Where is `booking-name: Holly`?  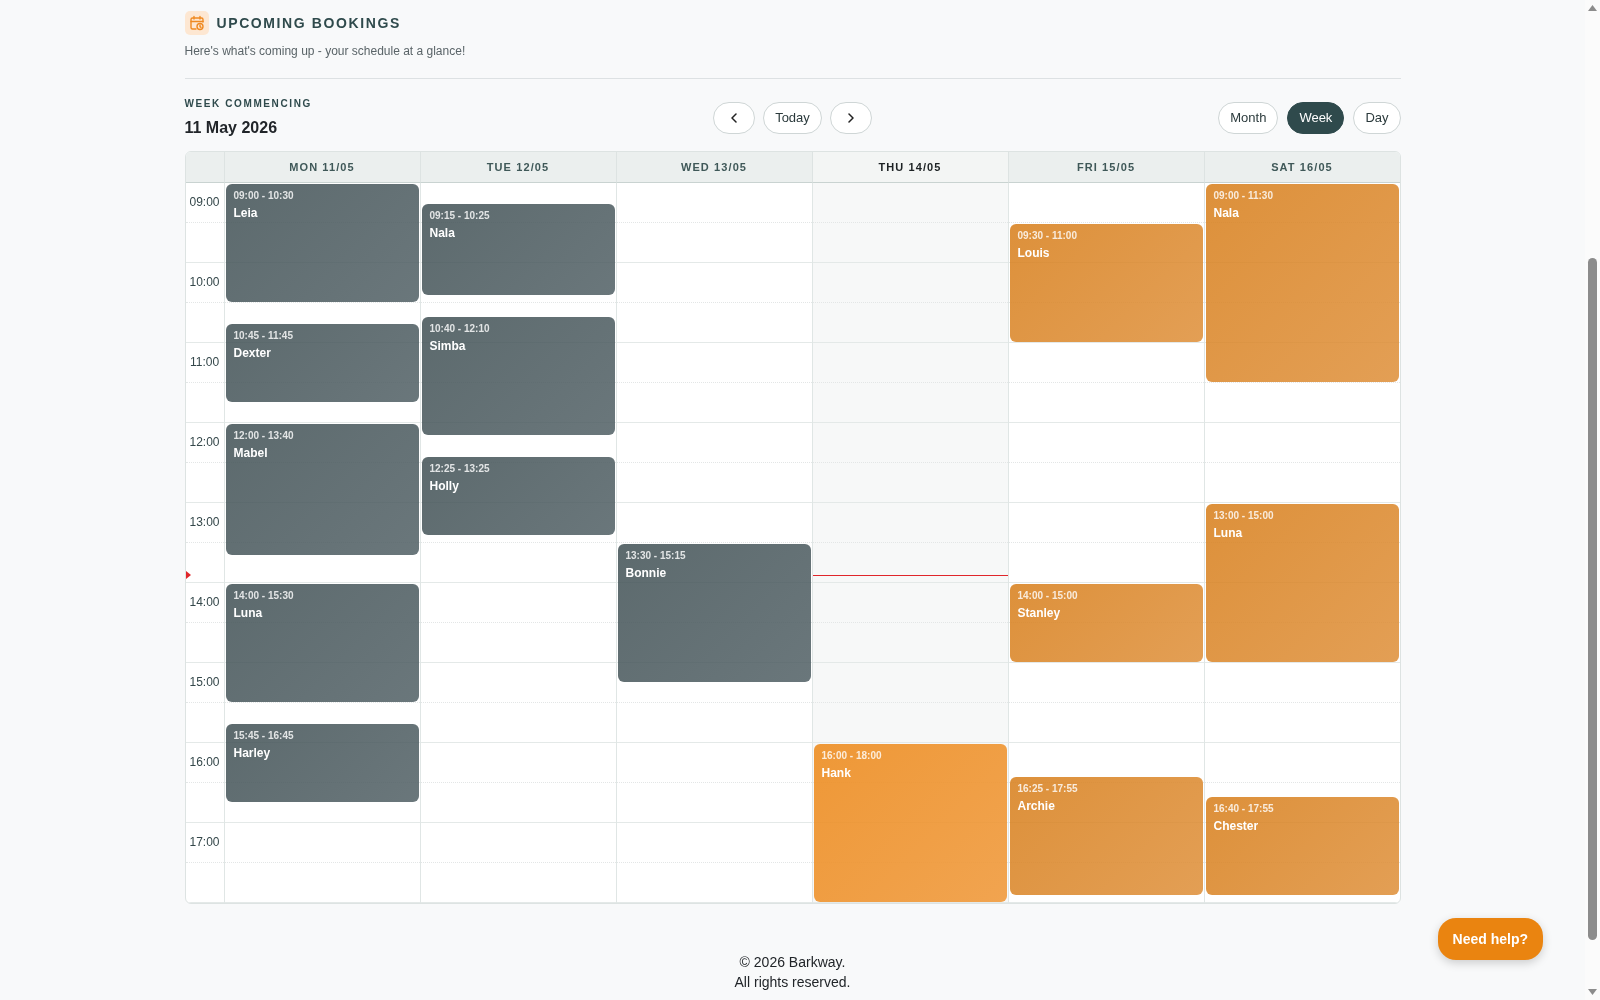
booking-name: Holly is located at coordinates (444, 486).